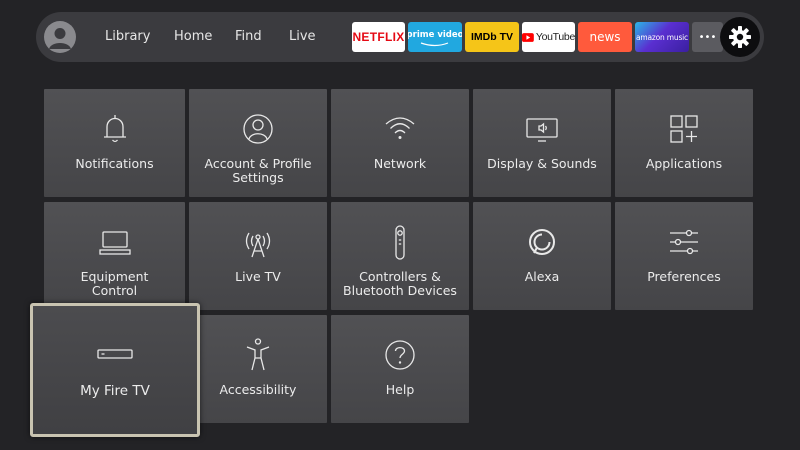  I want to click on display-icon, so click(542, 130).